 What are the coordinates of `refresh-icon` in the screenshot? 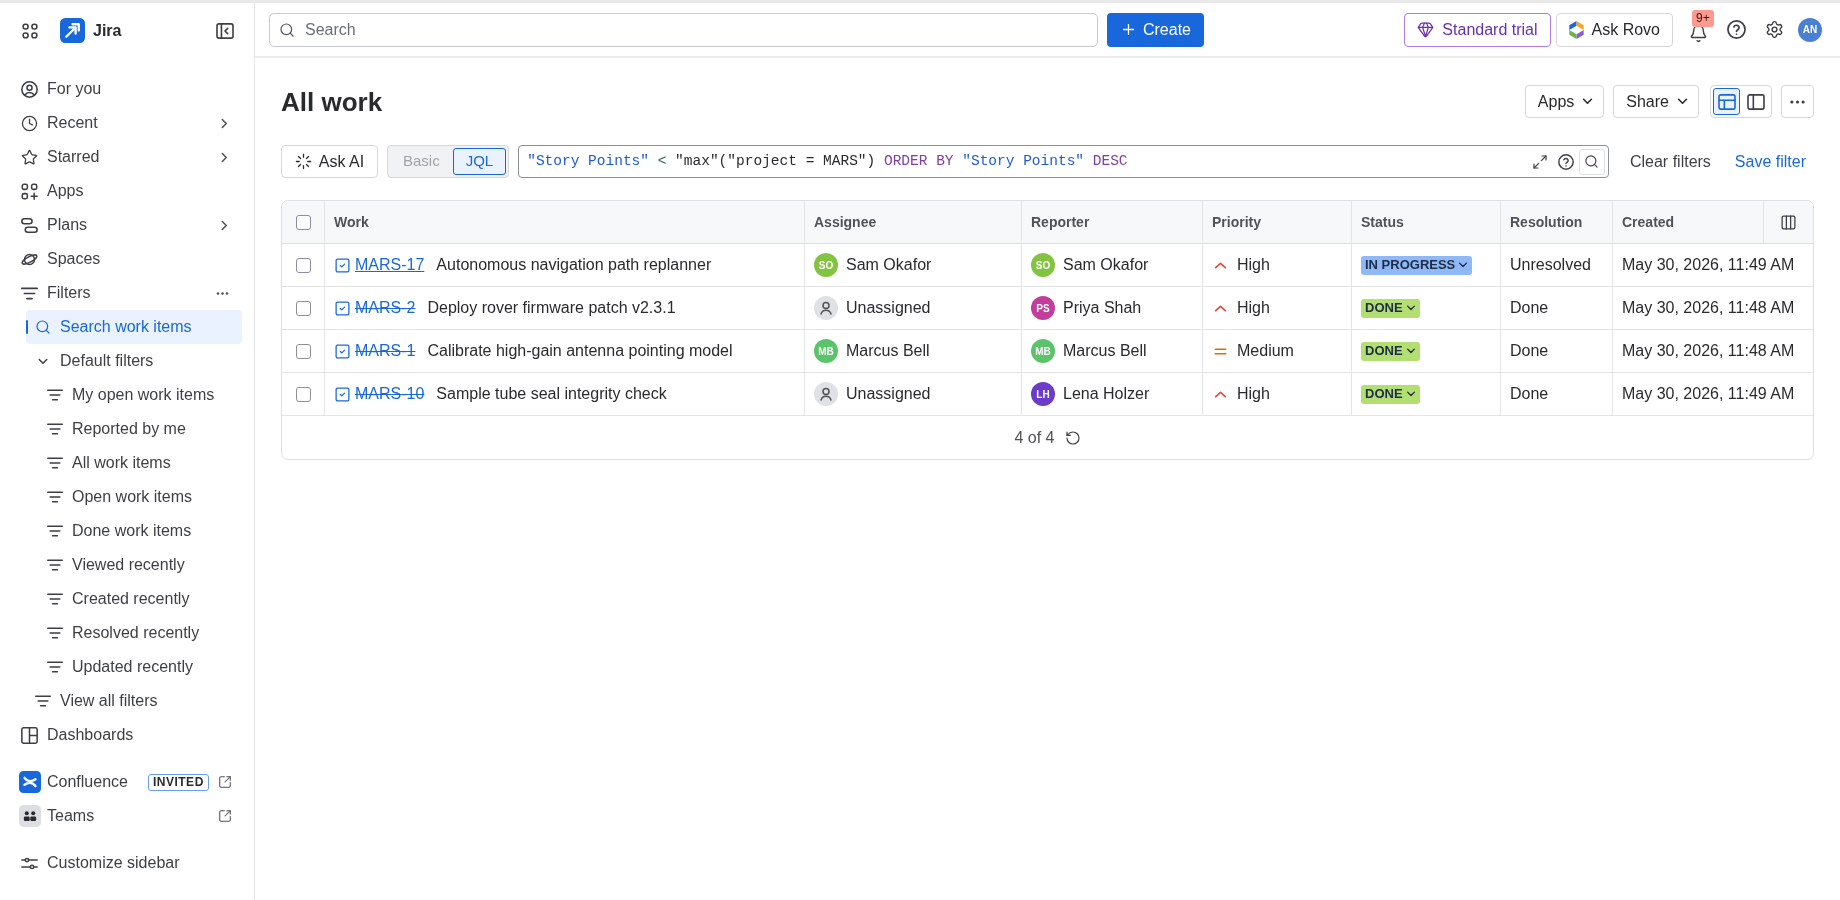 It's located at (1072, 437).